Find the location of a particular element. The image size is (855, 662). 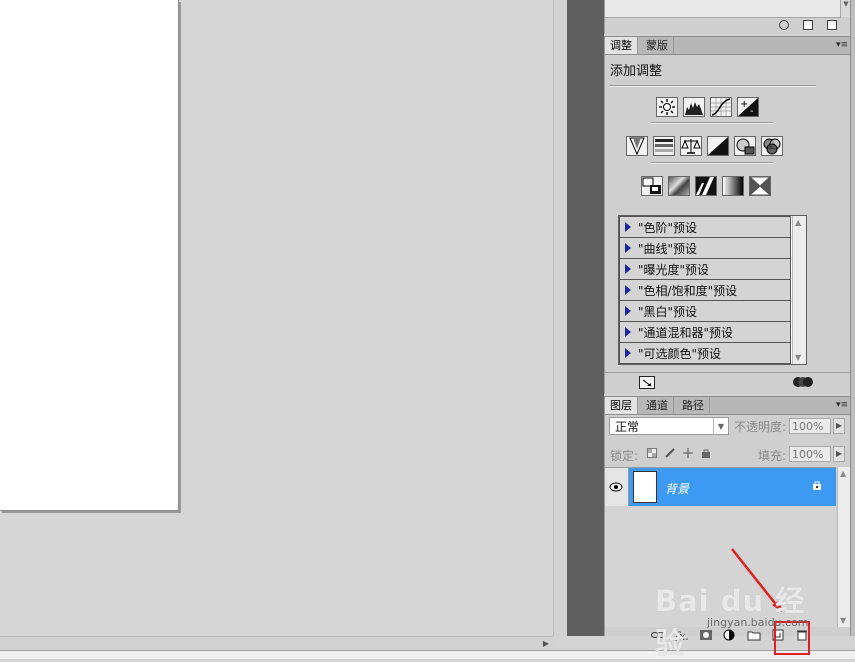

tab-adjustments: 调整 is located at coordinates (621, 45).